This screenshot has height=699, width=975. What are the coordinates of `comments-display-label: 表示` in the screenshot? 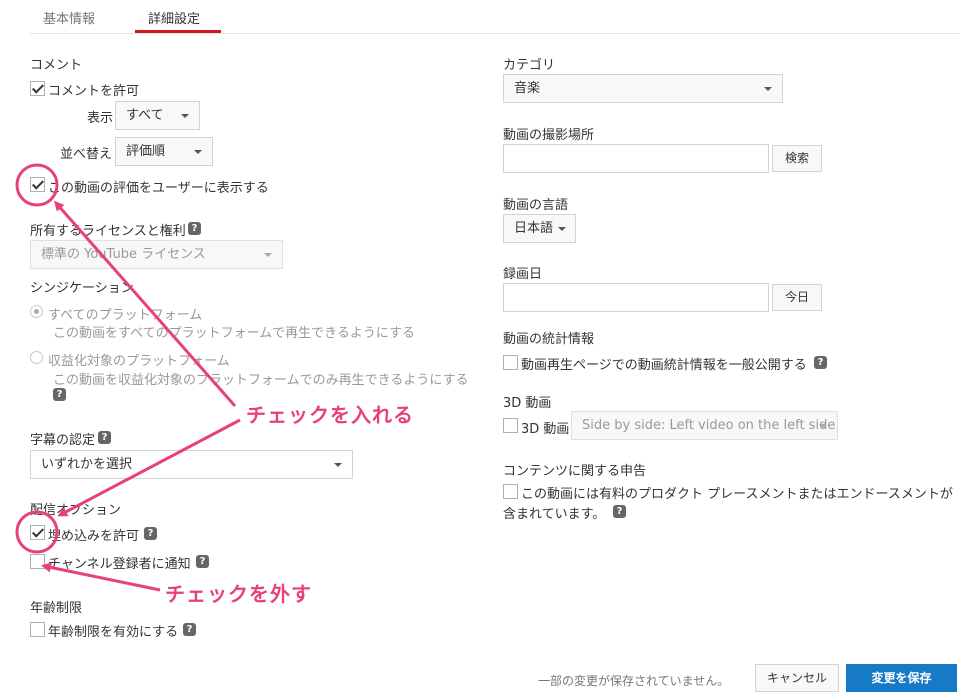 It's located at (100, 118).